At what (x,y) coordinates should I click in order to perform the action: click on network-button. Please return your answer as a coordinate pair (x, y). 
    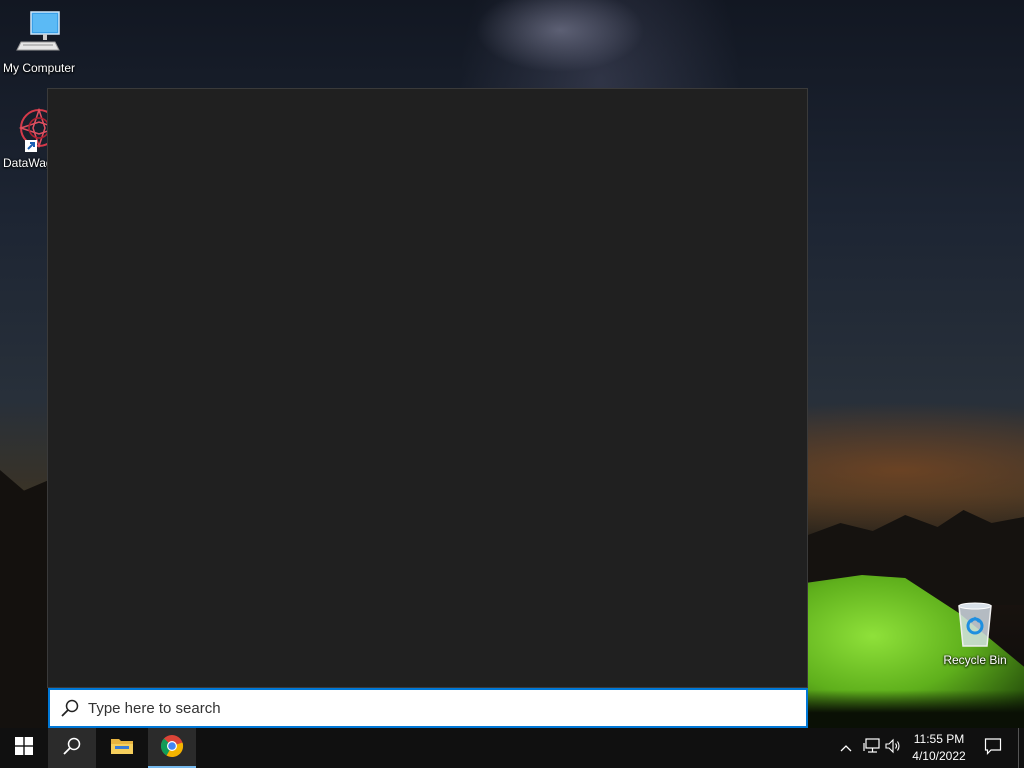
    Looking at the image, I should click on (872, 748).